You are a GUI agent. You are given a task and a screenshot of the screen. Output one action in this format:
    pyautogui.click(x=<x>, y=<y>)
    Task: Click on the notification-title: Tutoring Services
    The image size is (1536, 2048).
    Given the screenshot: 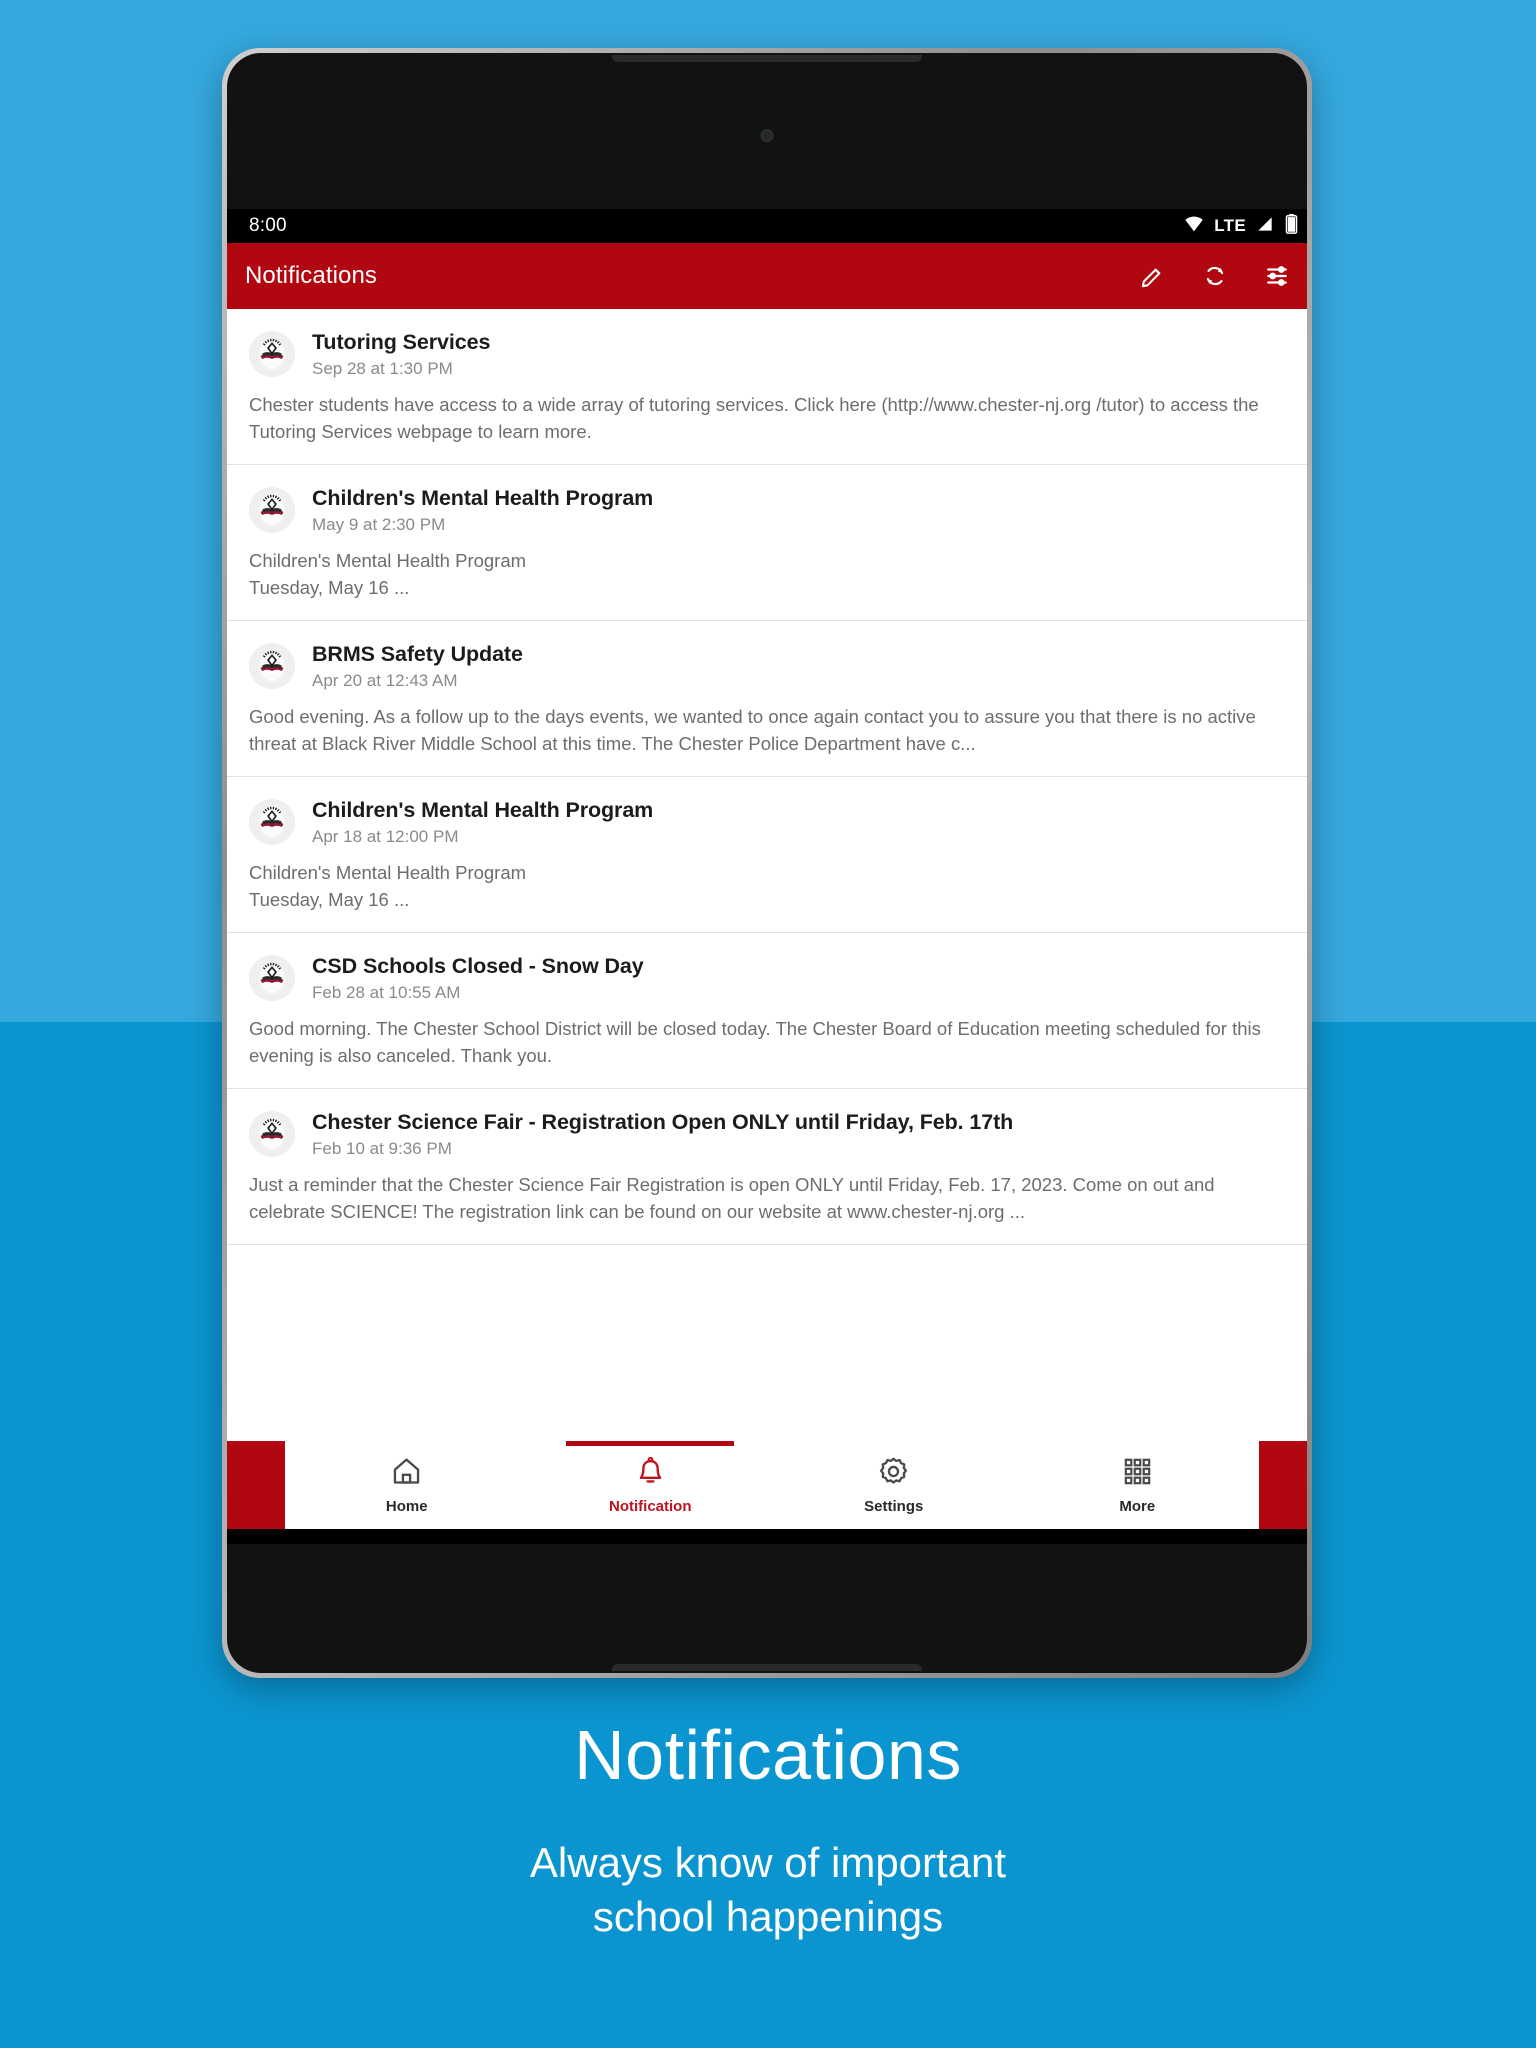 What is the action you would take?
    pyautogui.click(x=401, y=342)
    